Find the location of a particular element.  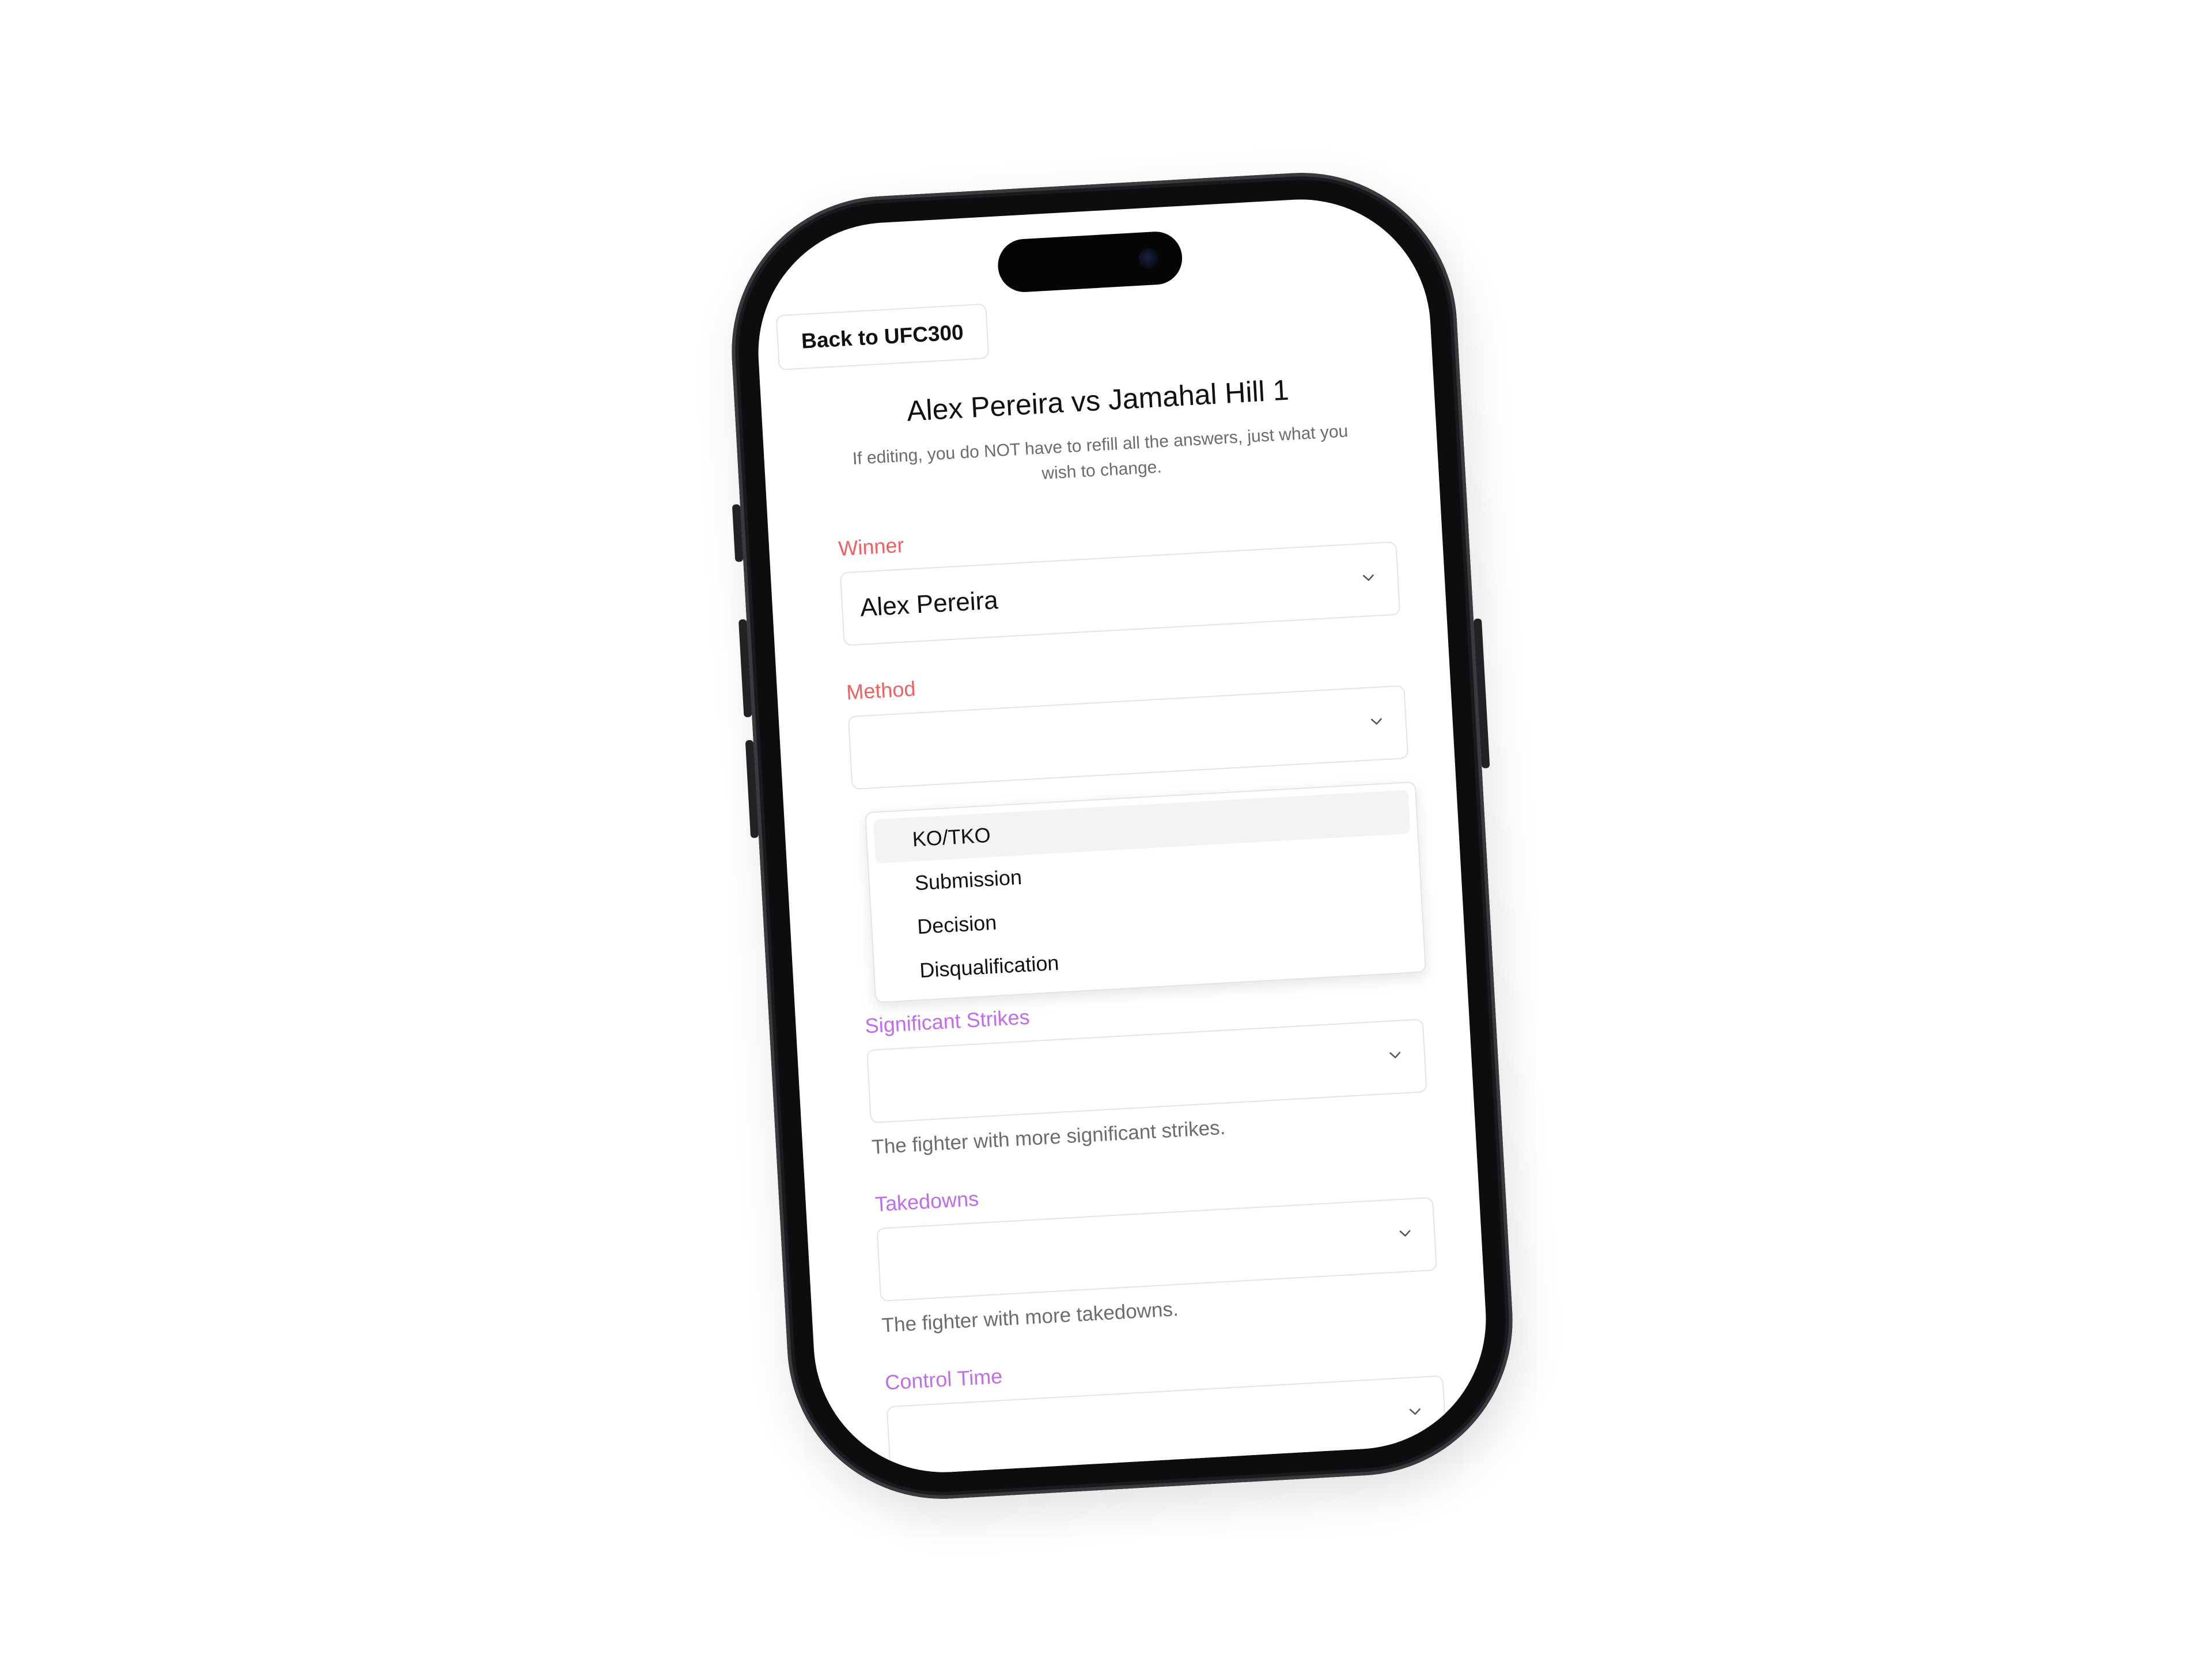

dynamic-island is located at coordinates (1090, 262).